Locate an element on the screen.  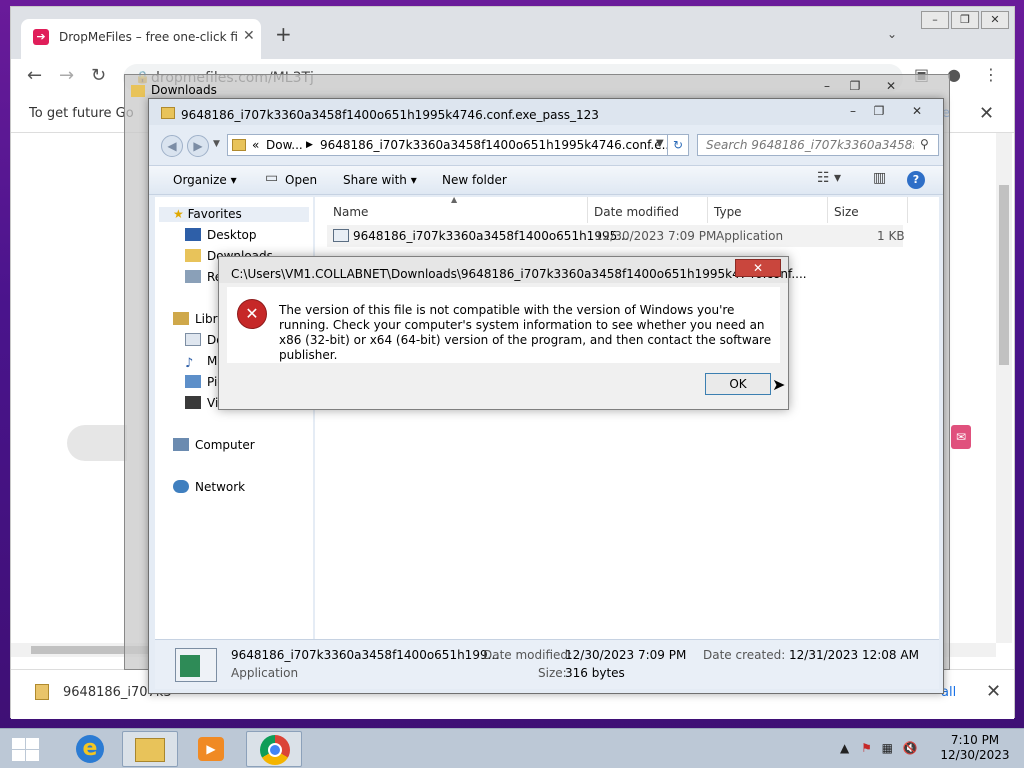
nav-network: Network is located at coordinates (209, 487).